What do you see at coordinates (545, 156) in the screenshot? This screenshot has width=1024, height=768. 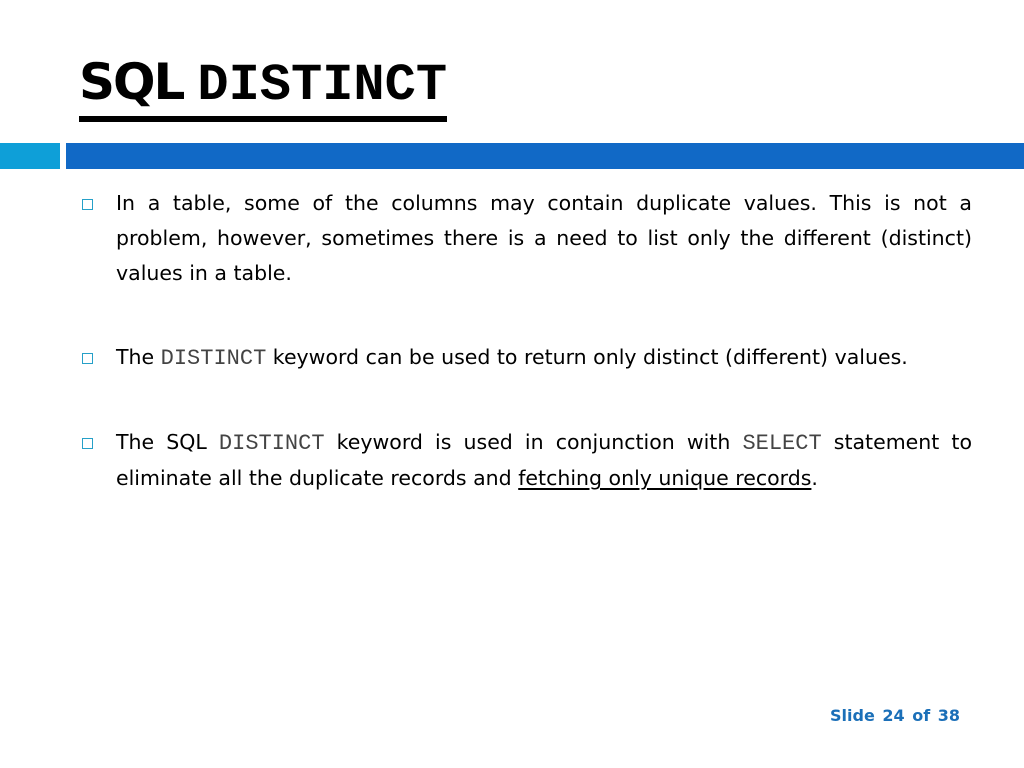 I see `accent-bar-right` at bounding box center [545, 156].